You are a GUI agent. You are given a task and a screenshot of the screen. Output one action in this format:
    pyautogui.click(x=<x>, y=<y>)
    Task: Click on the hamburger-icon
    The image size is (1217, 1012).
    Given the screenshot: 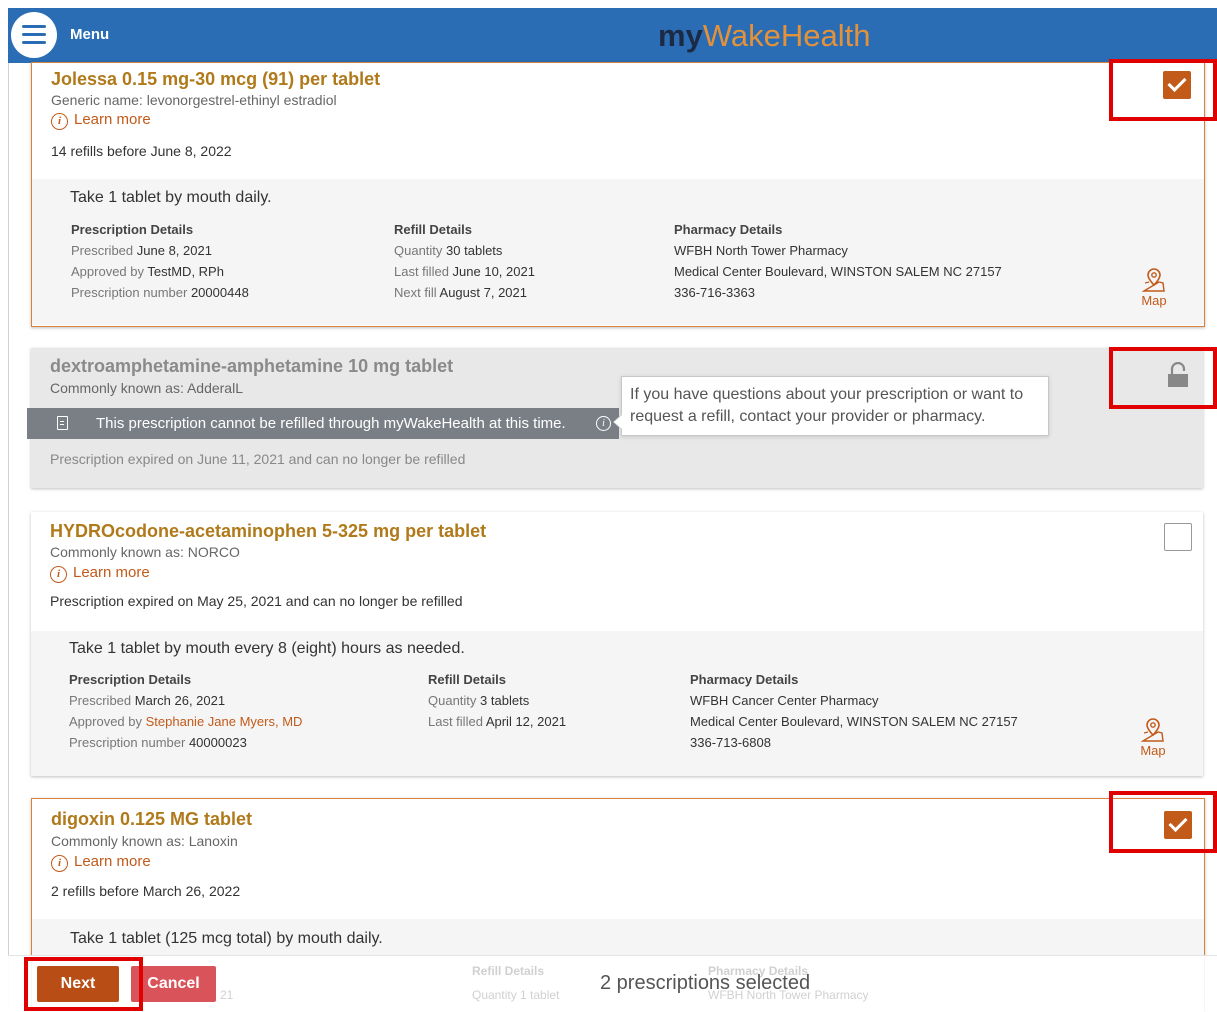 What is the action you would take?
    pyautogui.click(x=34, y=35)
    